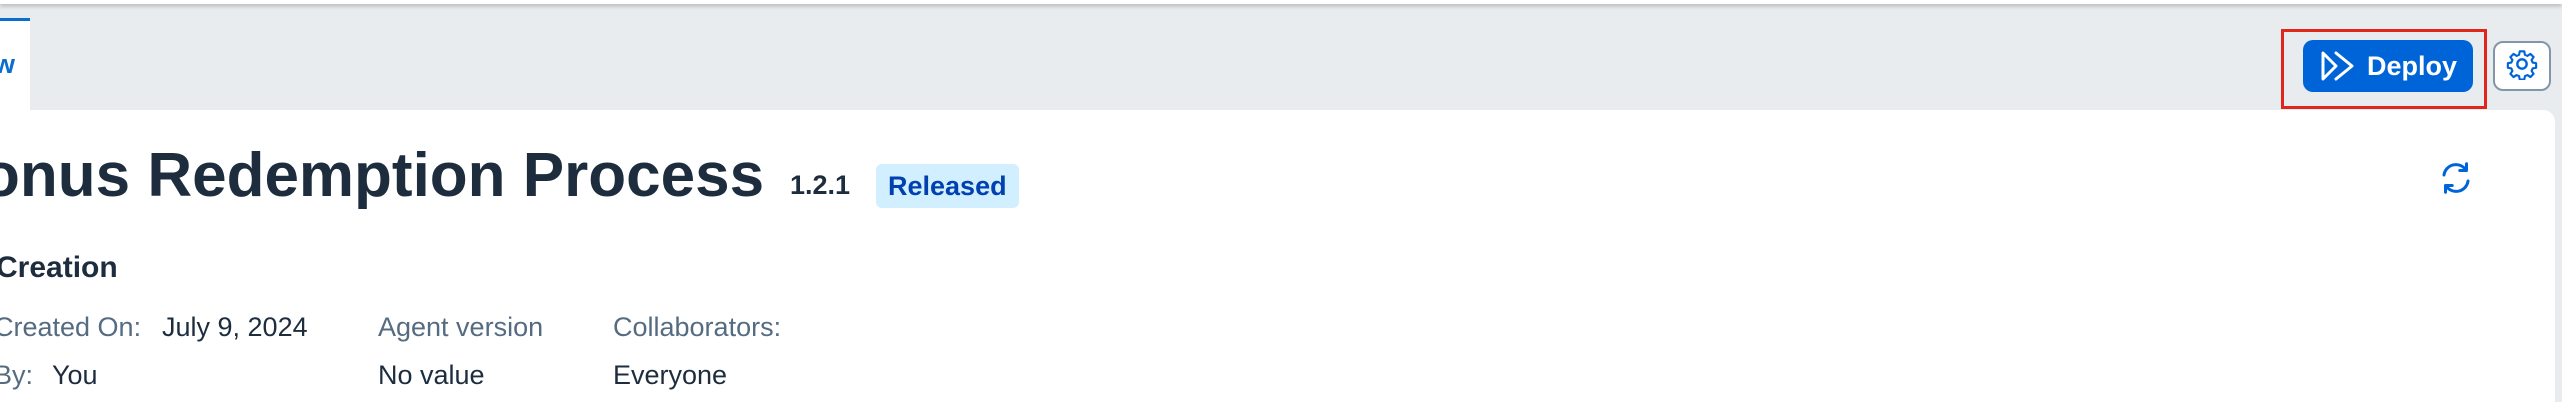  What do you see at coordinates (2456, 178) in the screenshot?
I see `refresh-icon` at bounding box center [2456, 178].